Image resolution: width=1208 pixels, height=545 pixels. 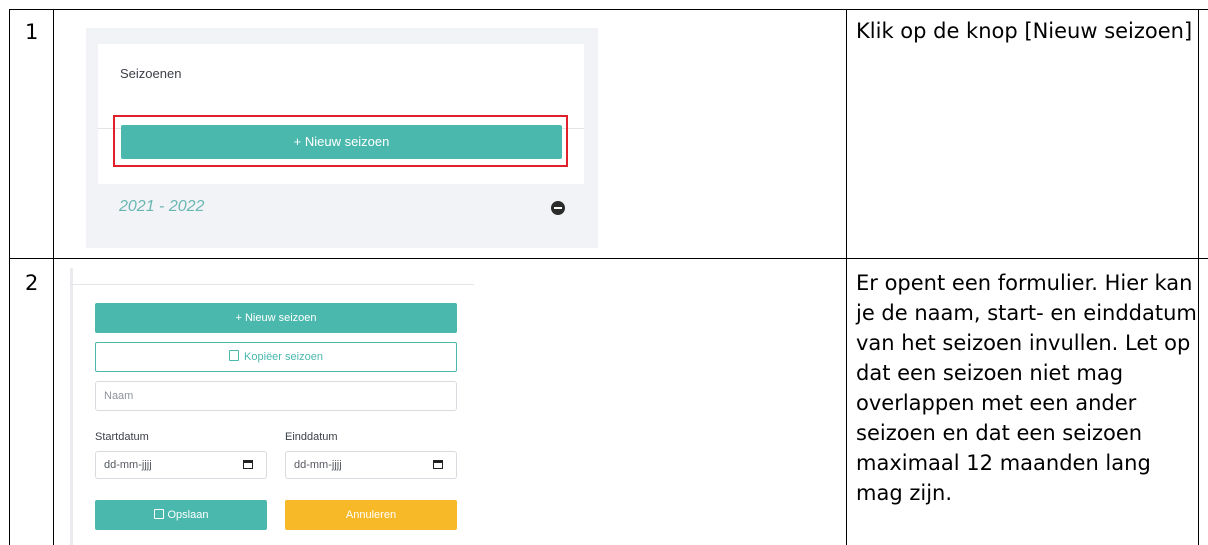 What do you see at coordinates (234, 355) in the screenshot?
I see `copy-icon` at bounding box center [234, 355].